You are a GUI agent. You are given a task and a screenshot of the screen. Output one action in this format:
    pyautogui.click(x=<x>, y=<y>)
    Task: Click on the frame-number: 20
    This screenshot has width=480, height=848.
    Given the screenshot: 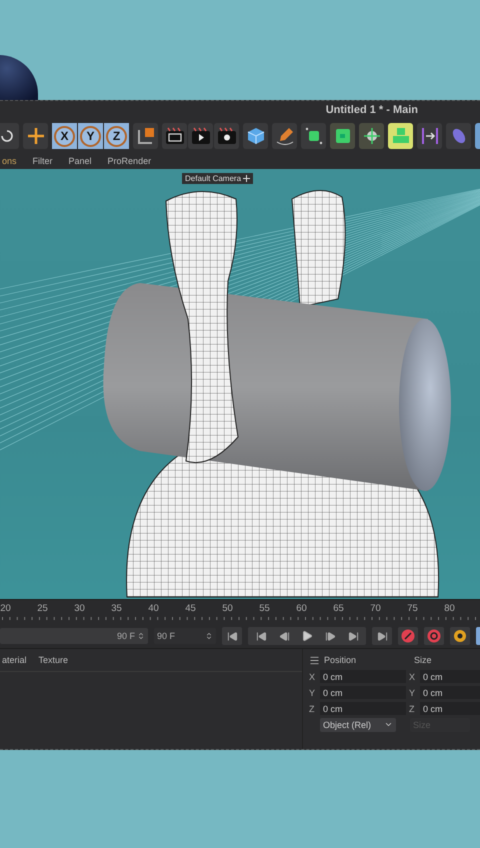 What is the action you would take?
    pyautogui.click(x=6, y=608)
    